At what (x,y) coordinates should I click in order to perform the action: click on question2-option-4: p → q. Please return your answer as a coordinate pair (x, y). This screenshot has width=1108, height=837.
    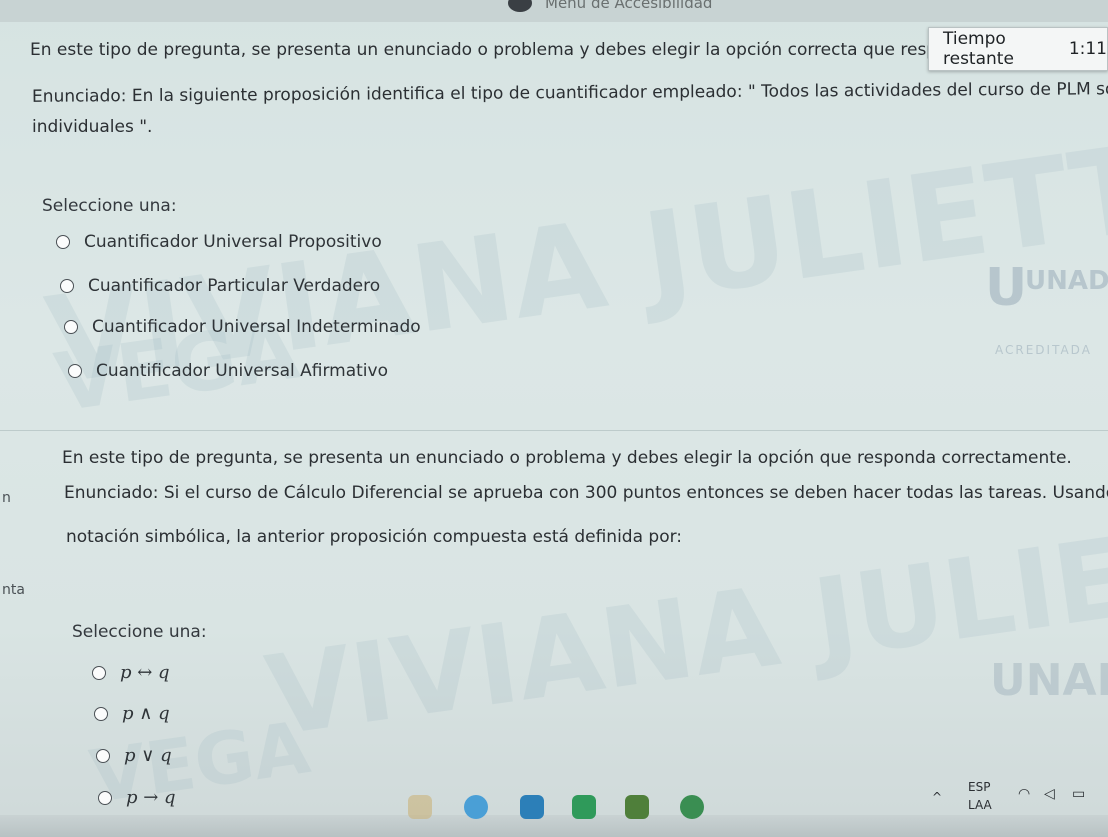
    Looking at the image, I should click on (137, 797).